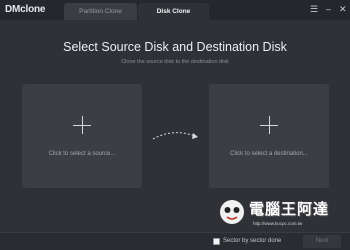 This screenshot has height=250, width=350. Describe the element at coordinates (175, 47) in the screenshot. I see `page-title: Select Source Disk and Destination Disk` at that location.